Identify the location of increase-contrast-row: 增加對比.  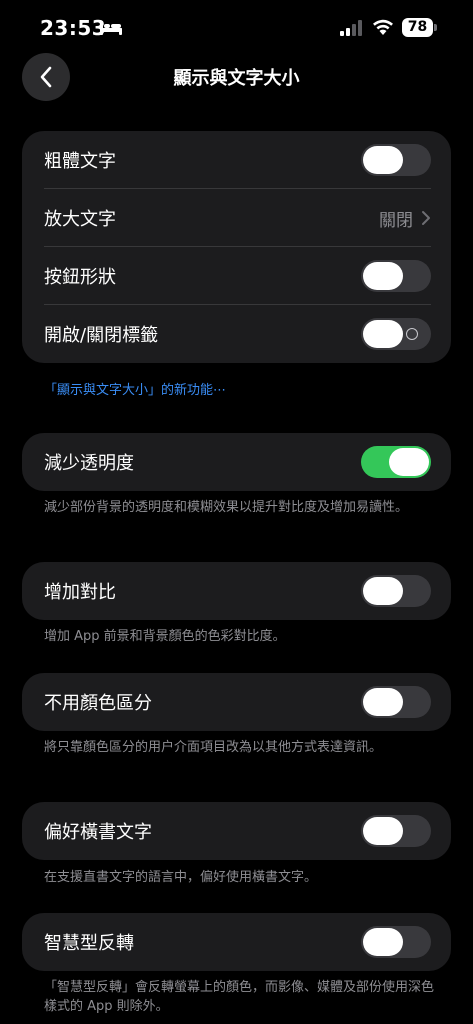
(236, 591).